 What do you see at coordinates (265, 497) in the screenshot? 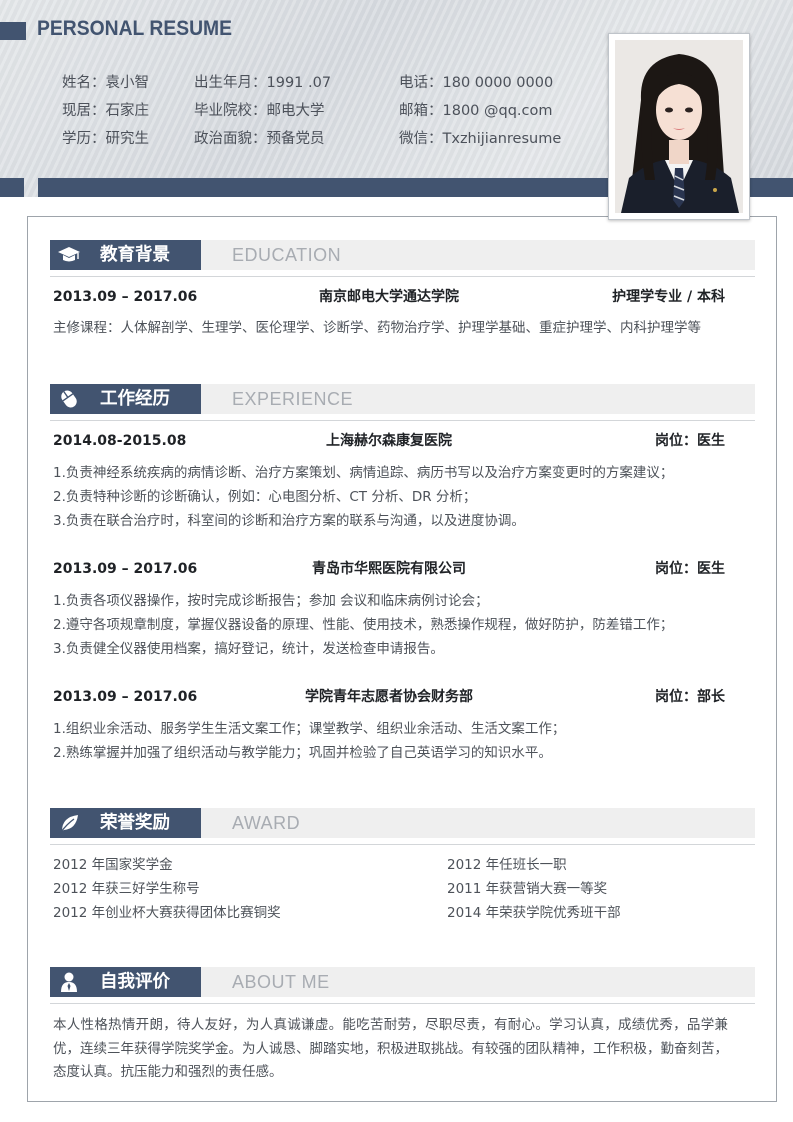
I see `experience-line: 2.负责特种诊断的诊断确认，例如：心电图分析、CT 分析、DR 分析；` at bounding box center [265, 497].